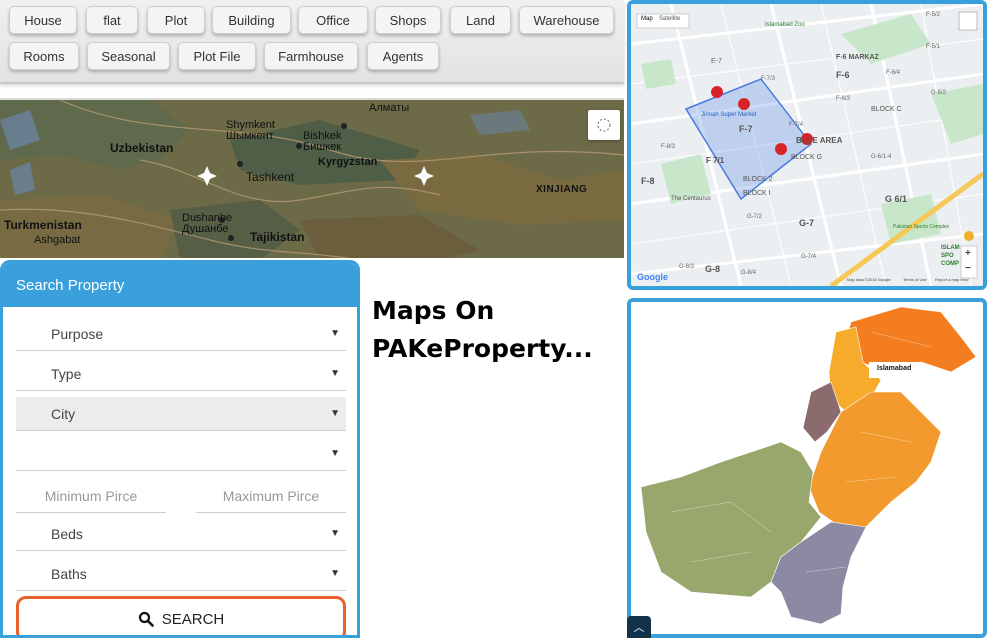  Describe the element at coordinates (181, 454) in the screenshot. I see `area-select: ▼` at that location.